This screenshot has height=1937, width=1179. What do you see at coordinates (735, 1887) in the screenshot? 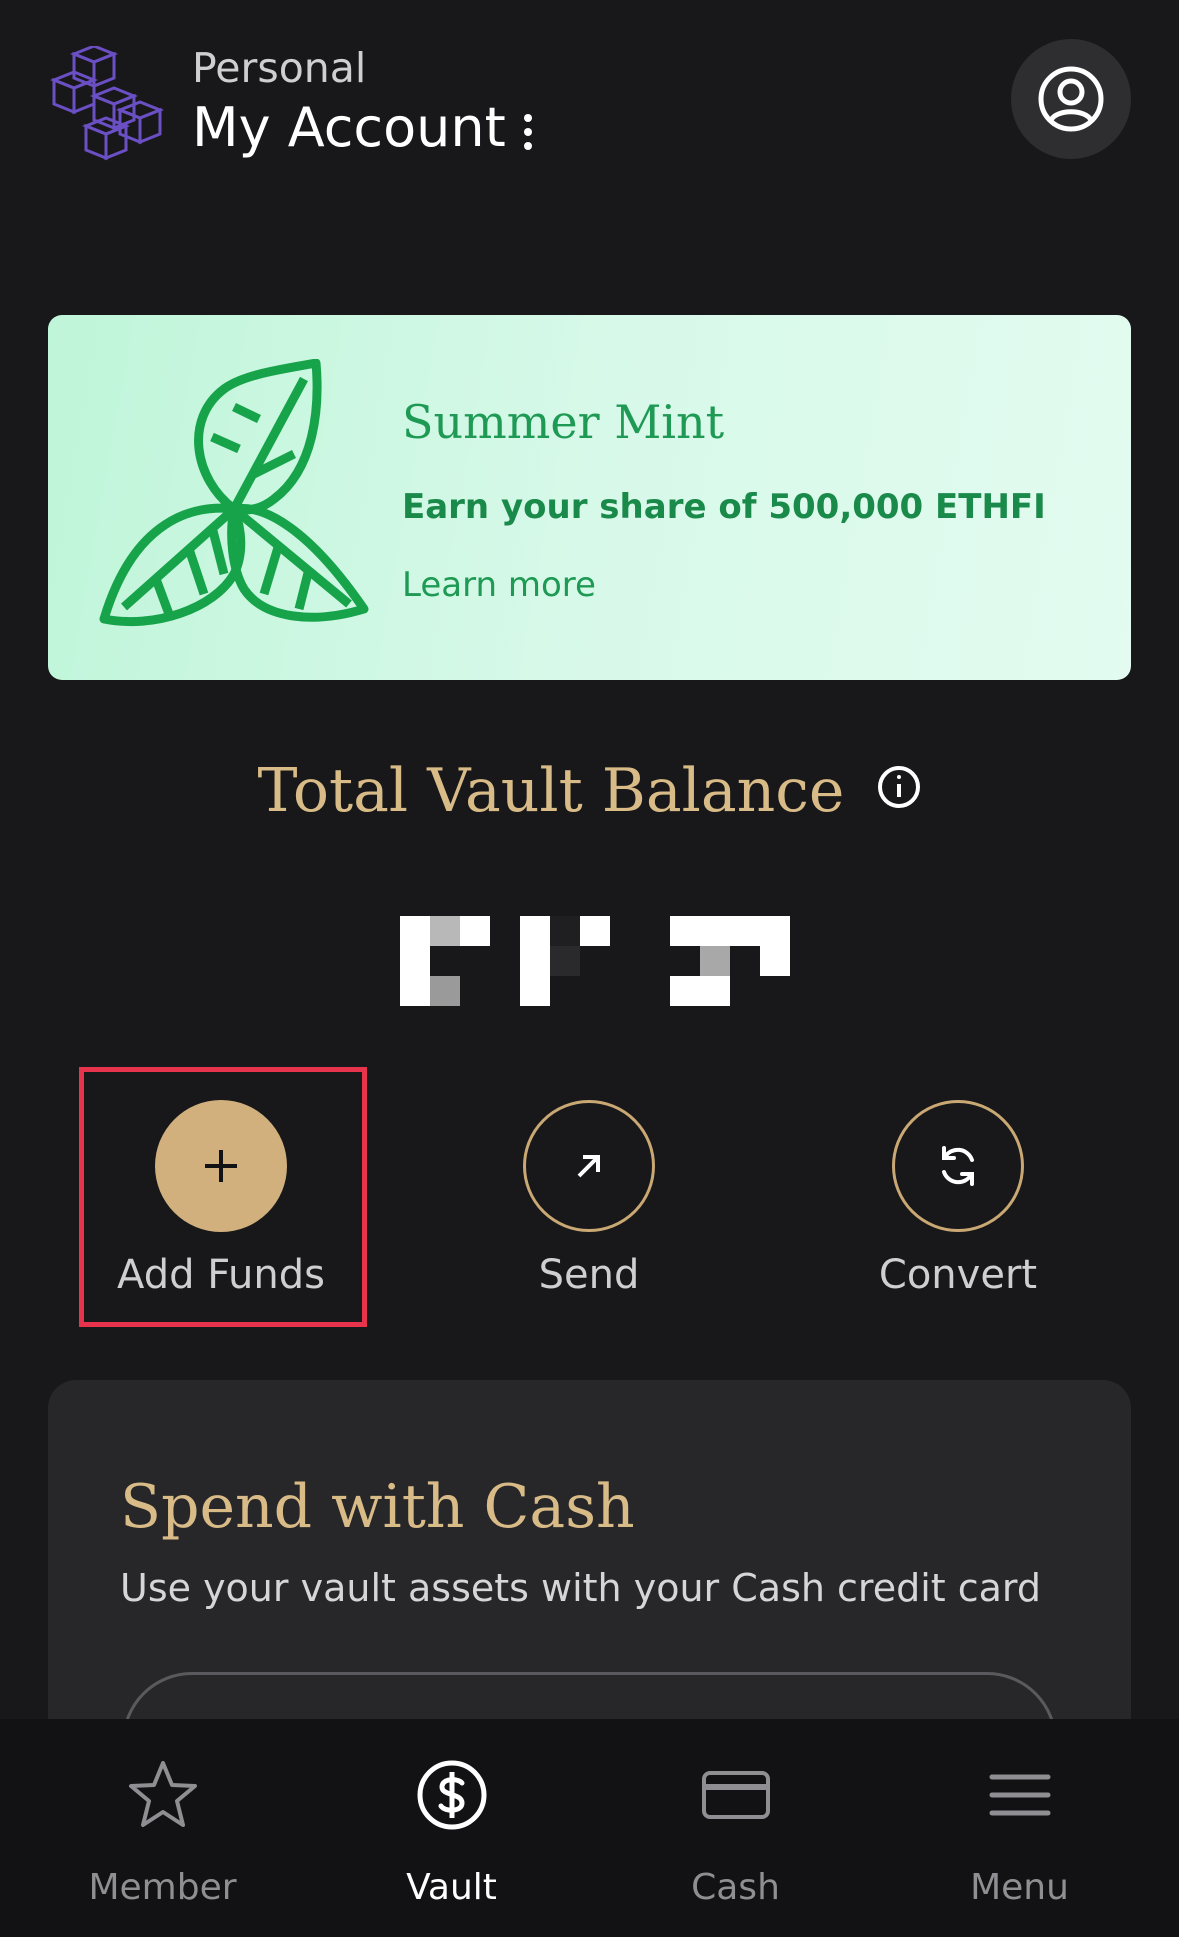
I see `tab-cash-label: Cash` at bounding box center [735, 1887].